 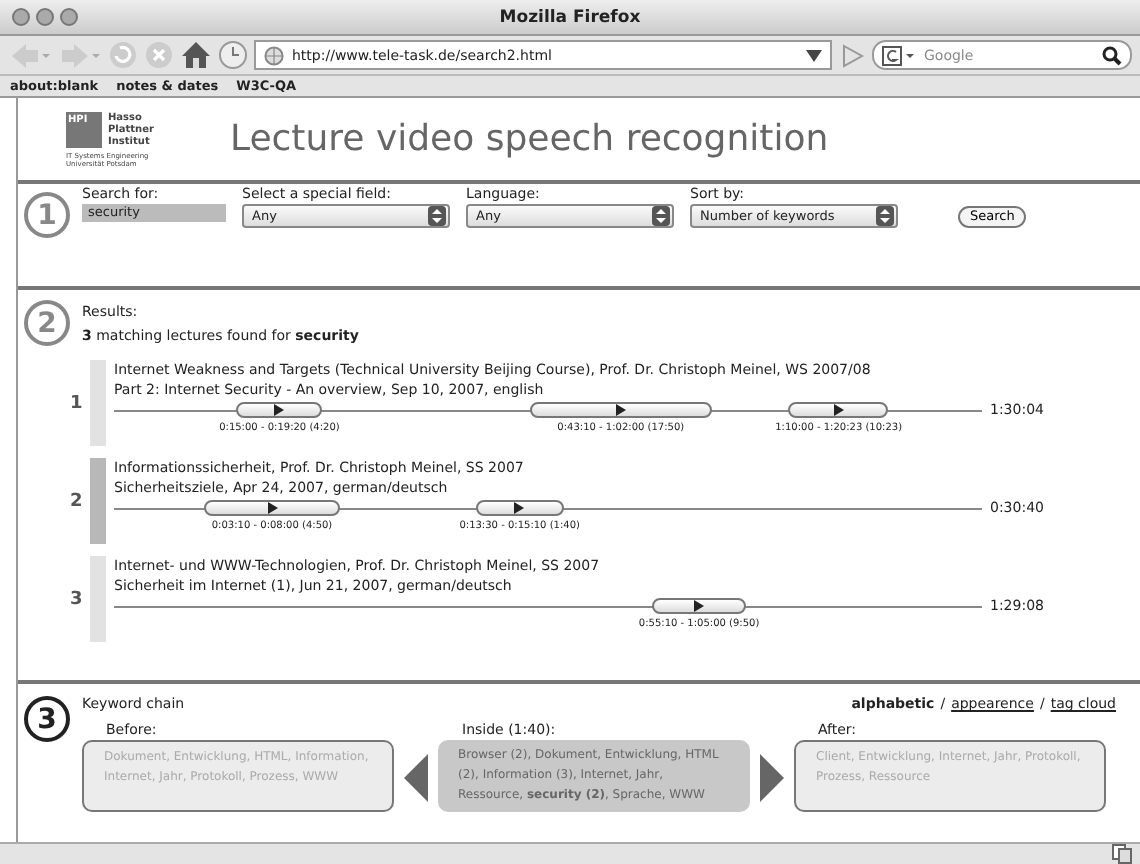 What do you see at coordinates (852, 55) in the screenshot?
I see `go-icon` at bounding box center [852, 55].